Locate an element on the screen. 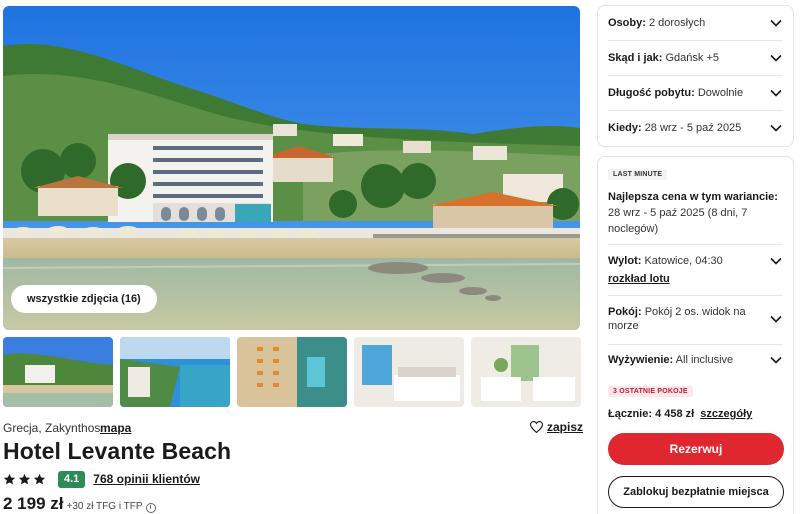 This screenshot has width=800, height=514. photo-thumbnails is located at coordinates (292, 372).